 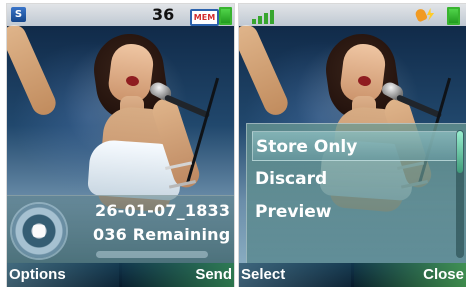 I want to click on menu-item-discard: Discard, so click(x=354, y=179).